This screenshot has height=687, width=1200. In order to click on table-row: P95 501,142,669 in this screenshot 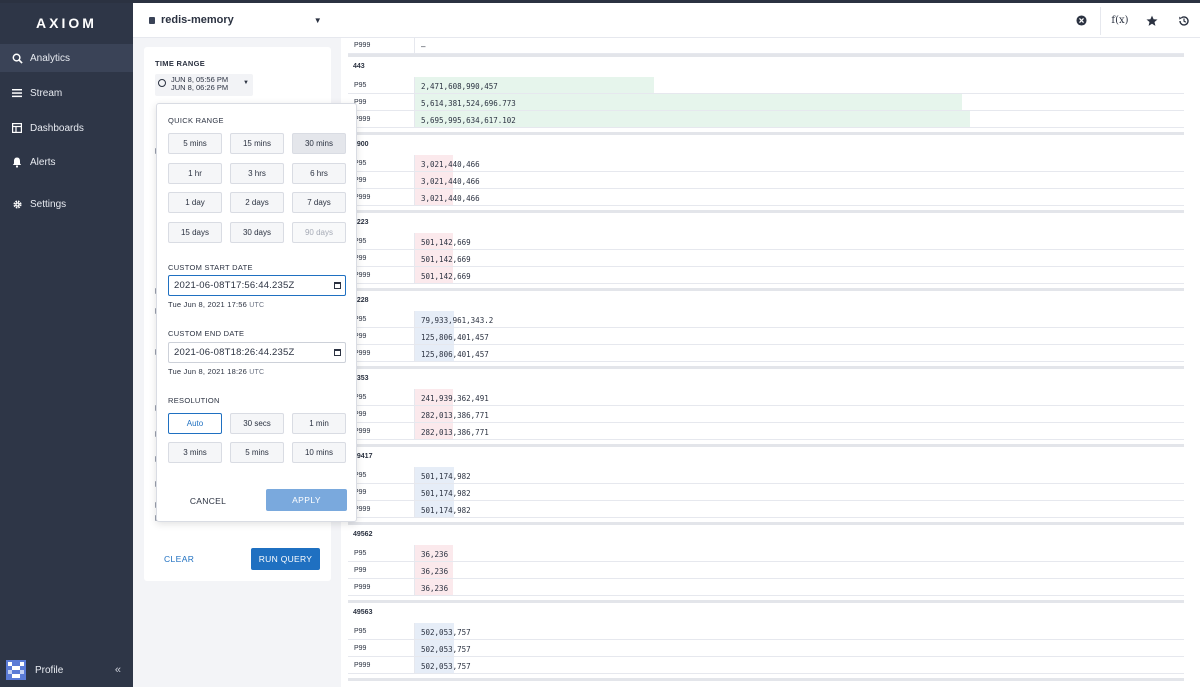, I will do `click(766, 241)`.